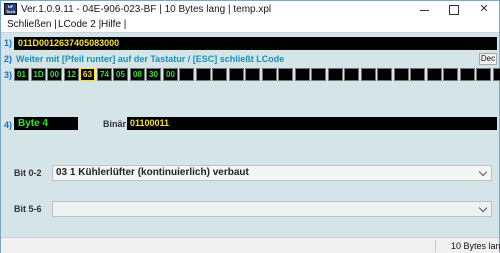 This screenshot has width=500, height=253. Describe the element at coordinates (488, 59) in the screenshot. I see `dec-button: Dec` at that location.